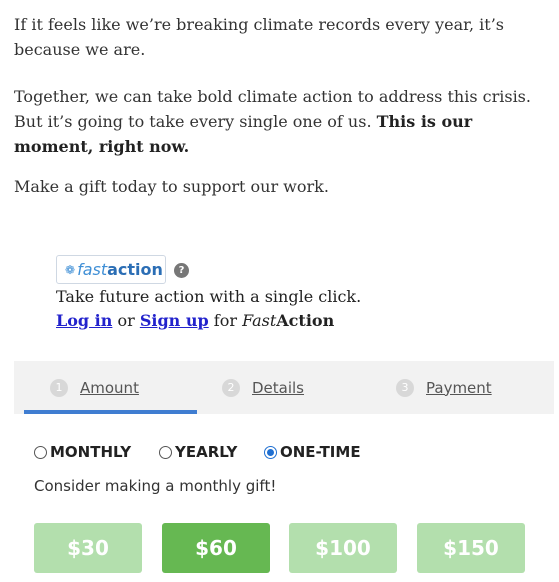 The width and height of the screenshot is (559, 582). Describe the element at coordinates (270, 452) in the screenshot. I see `radio-button-selected` at that location.